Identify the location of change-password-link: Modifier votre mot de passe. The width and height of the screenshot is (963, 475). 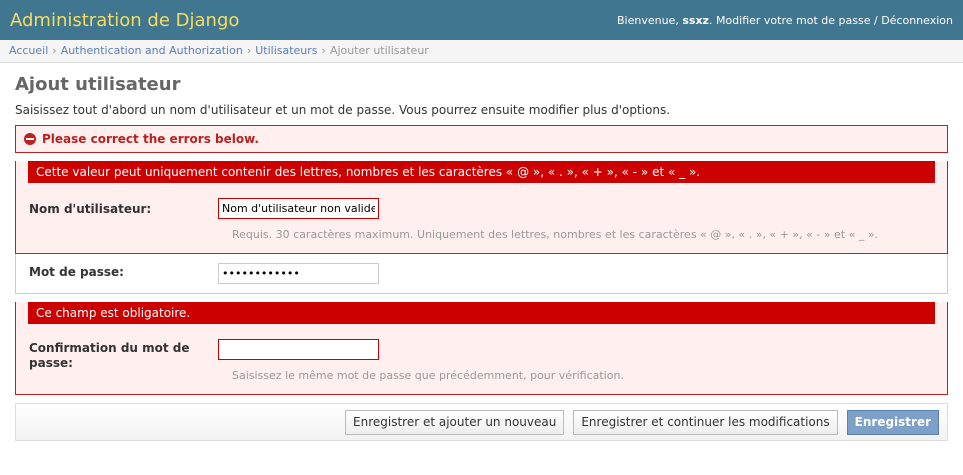
(793, 20).